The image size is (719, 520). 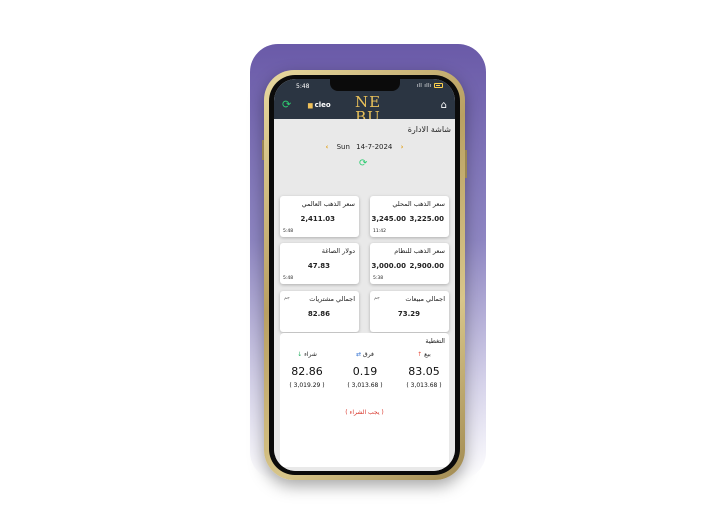 I want to click on card-time: 11:42, so click(x=379, y=231).